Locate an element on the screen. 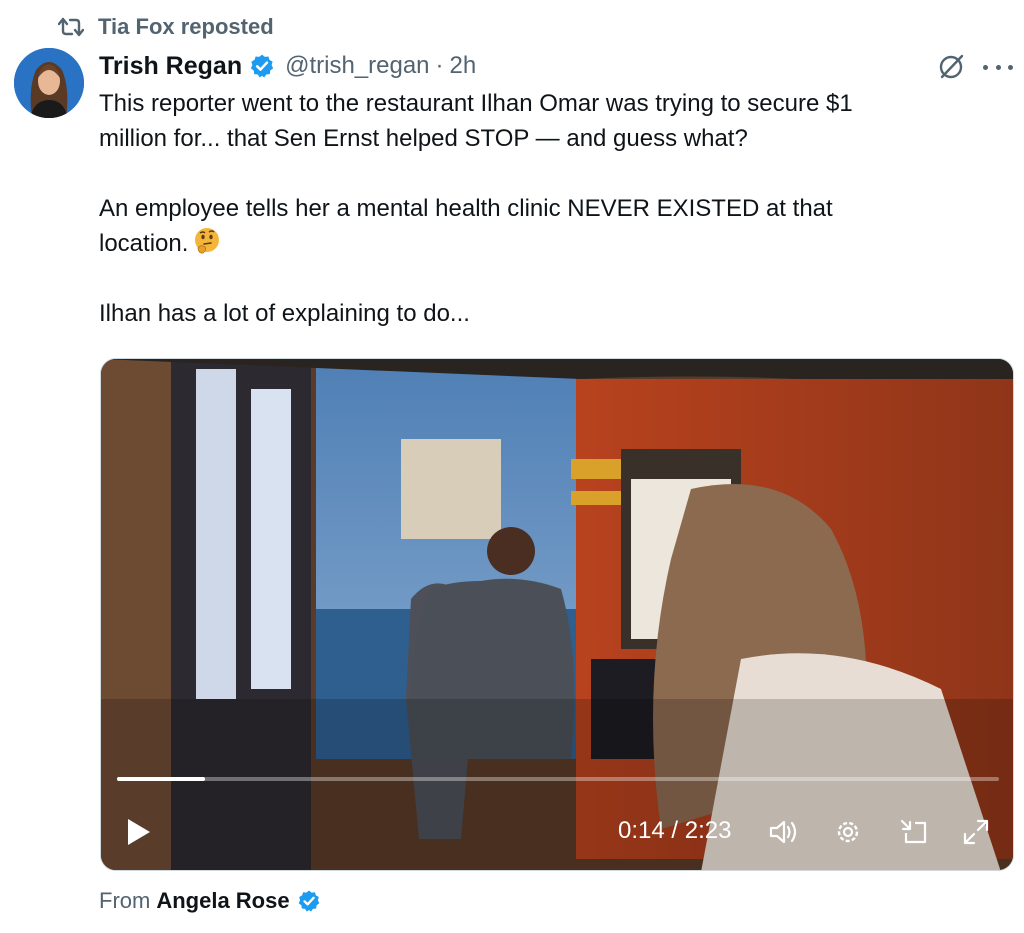 The image size is (1024, 933). attribution-prefix: From is located at coordinates (125, 900).